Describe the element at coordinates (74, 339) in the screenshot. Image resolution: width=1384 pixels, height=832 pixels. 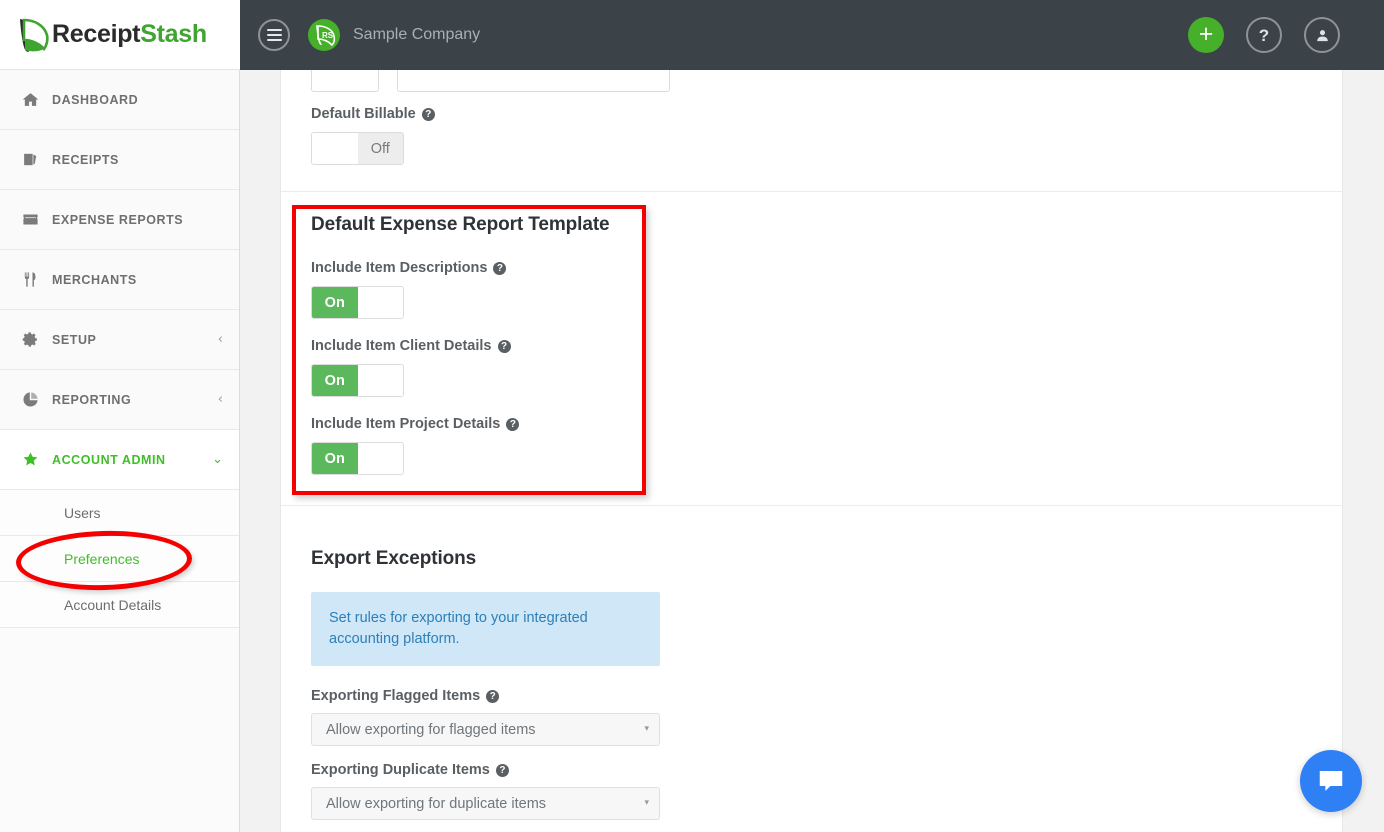
I see `sidebar-item-label: SETUP` at that location.